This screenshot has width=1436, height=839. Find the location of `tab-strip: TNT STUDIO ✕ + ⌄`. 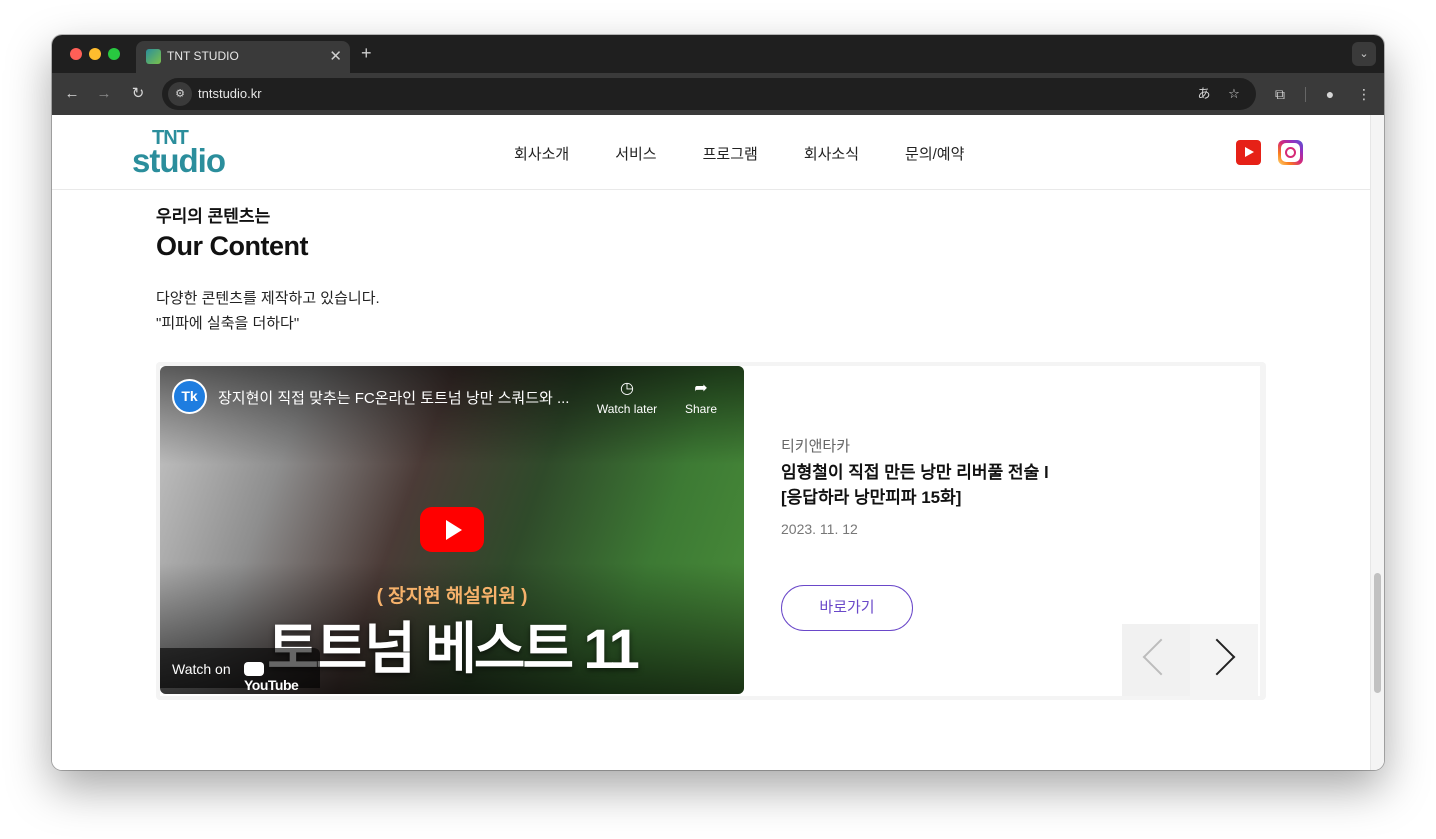

tab-strip: TNT STUDIO ✕ + ⌄ is located at coordinates (718, 54).